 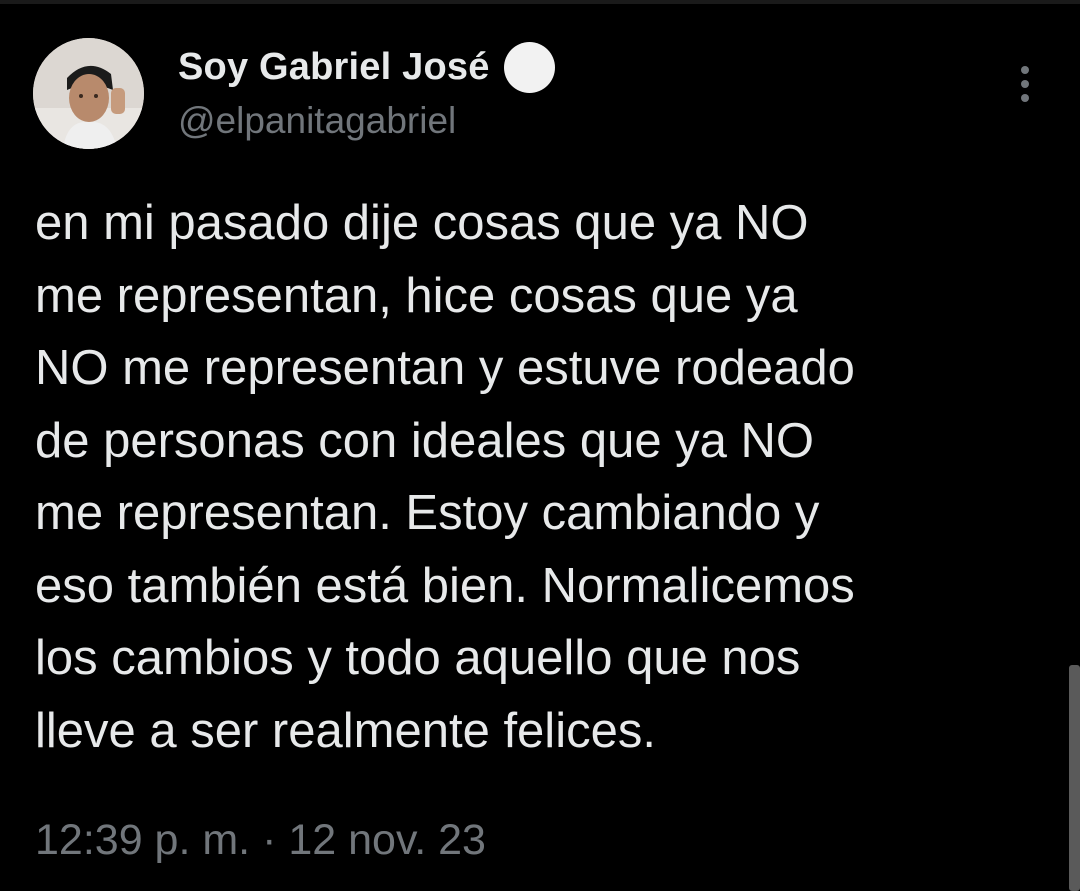 I want to click on tweet-text-line: NO me representan y estuve rodeado, so click(x=445, y=368).